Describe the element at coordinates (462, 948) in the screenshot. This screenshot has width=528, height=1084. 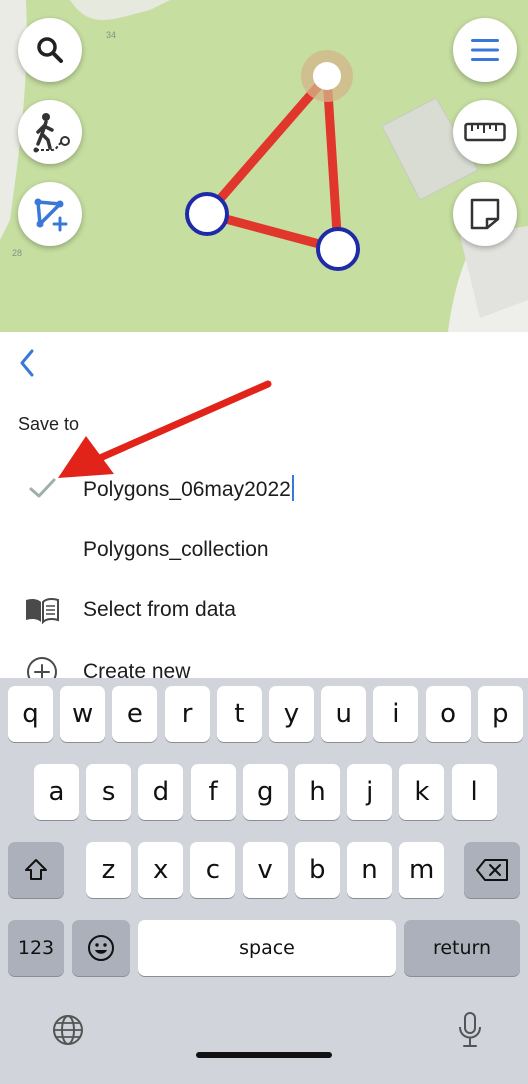
I see `return-key: return` at that location.